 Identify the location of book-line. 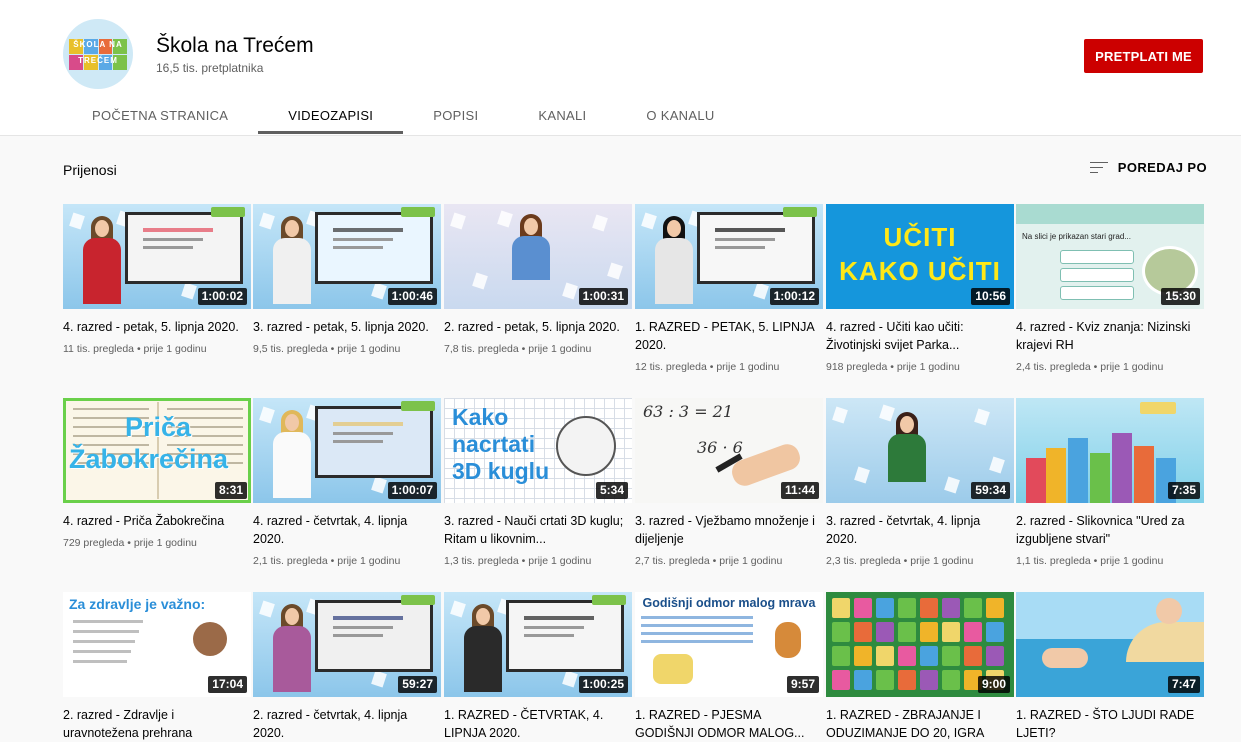
(111, 409).